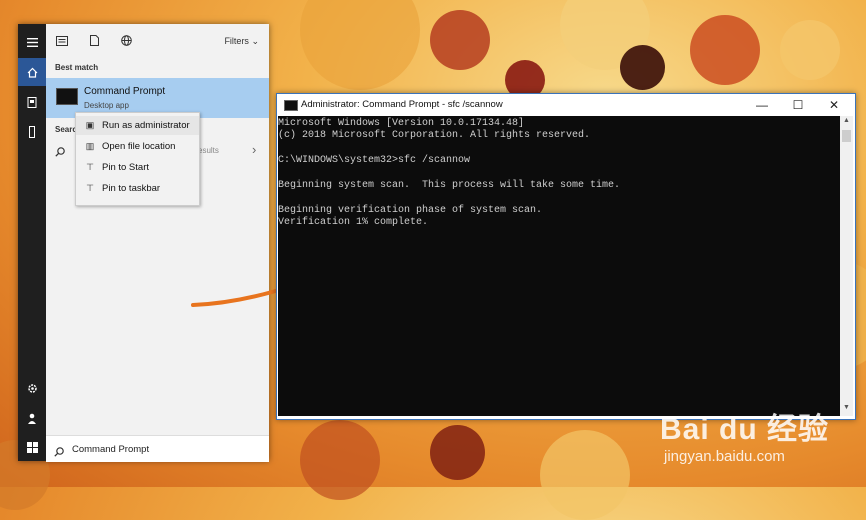 This screenshot has width=866, height=520. Describe the element at coordinates (846, 120) in the screenshot. I see `scroll-up-arrow-icon: ▲` at that location.